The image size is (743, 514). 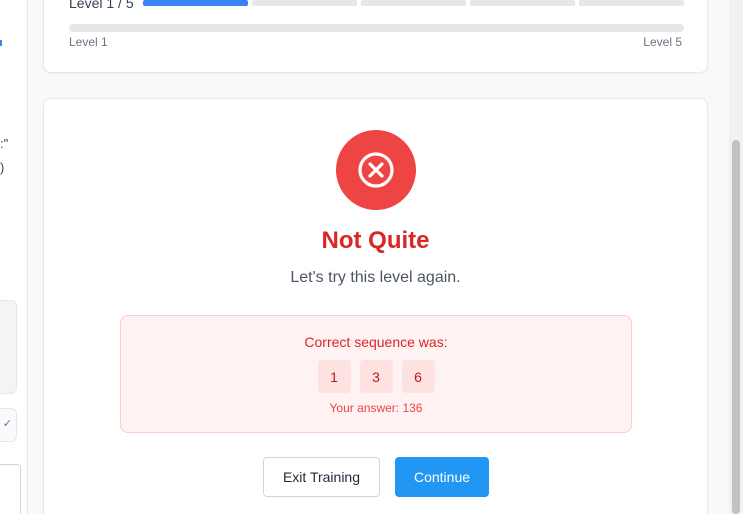 I want to click on sequence-chips: 1 3 6, so click(x=376, y=376).